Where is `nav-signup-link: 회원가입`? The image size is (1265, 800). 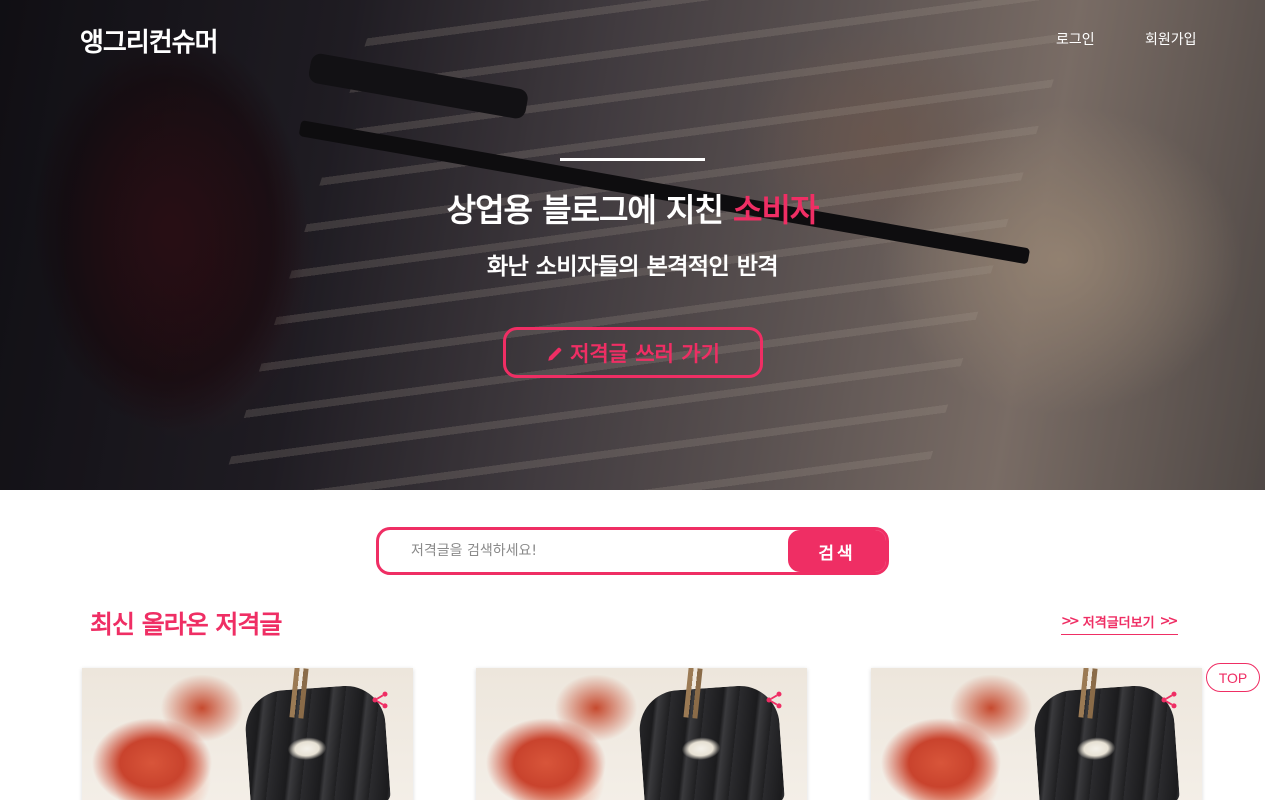 nav-signup-link: 회원가입 is located at coordinates (1171, 39).